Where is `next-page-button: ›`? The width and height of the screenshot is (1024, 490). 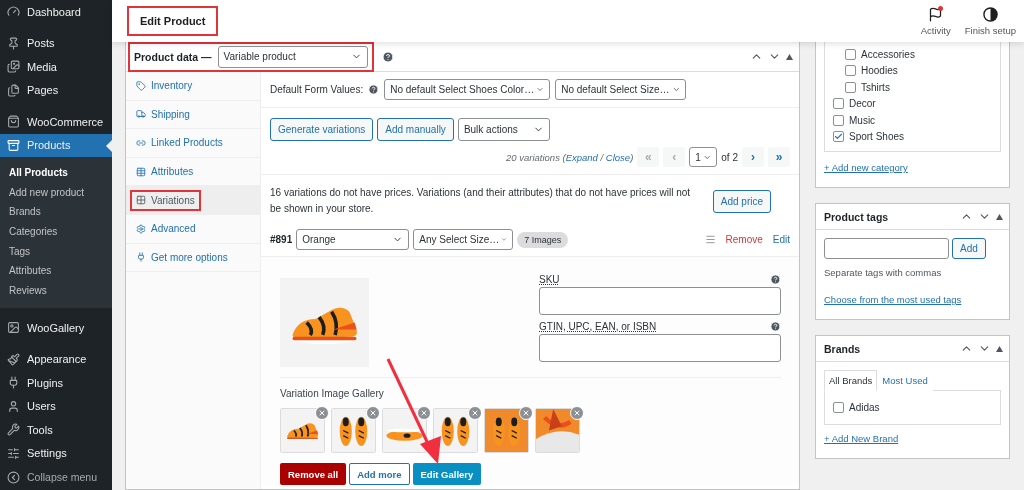 next-page-button: › is located at coordinates (753, 157).